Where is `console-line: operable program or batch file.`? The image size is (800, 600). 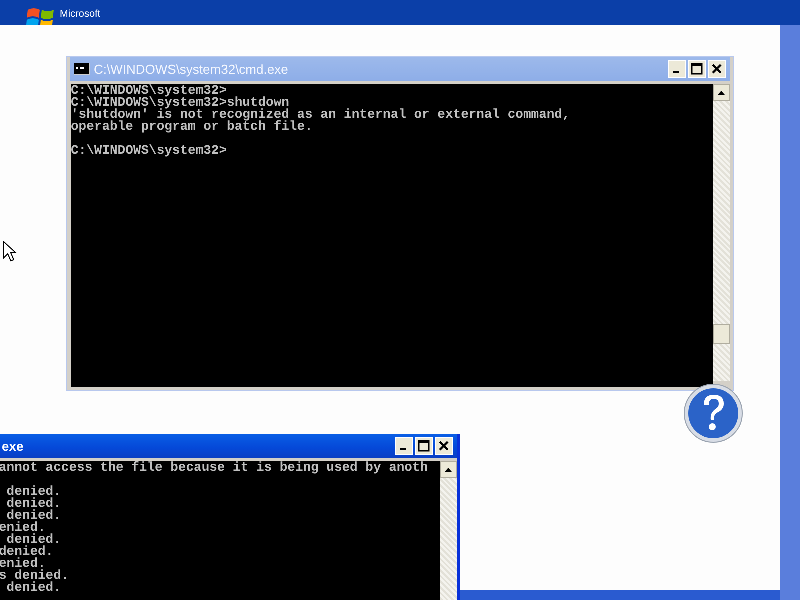 console-line: operable program or batch file. is located at coordinates (192, 127).